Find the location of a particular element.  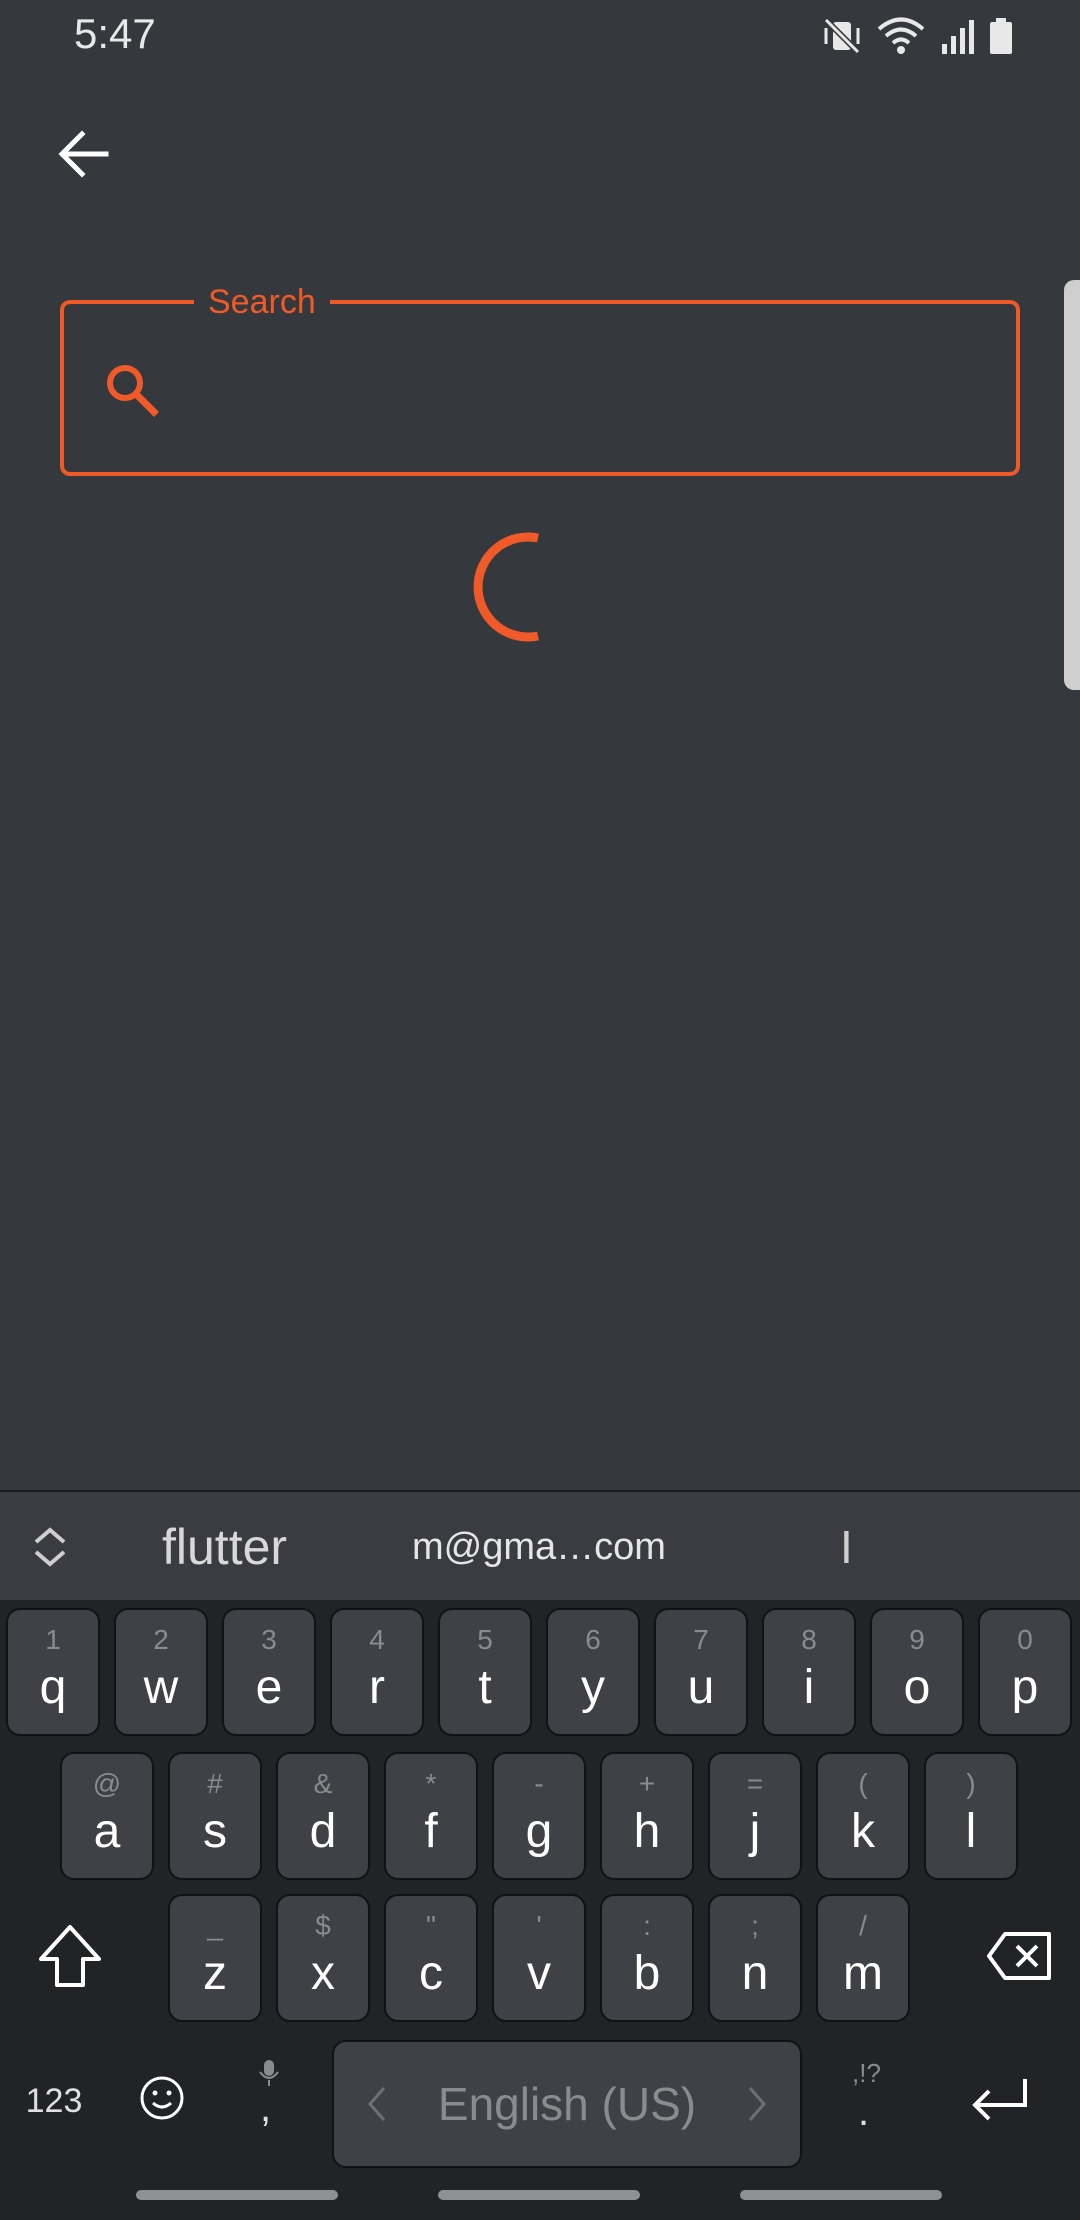

suggestion-bar: flutter m@gma…com I is located at coordinates (540, 1545).